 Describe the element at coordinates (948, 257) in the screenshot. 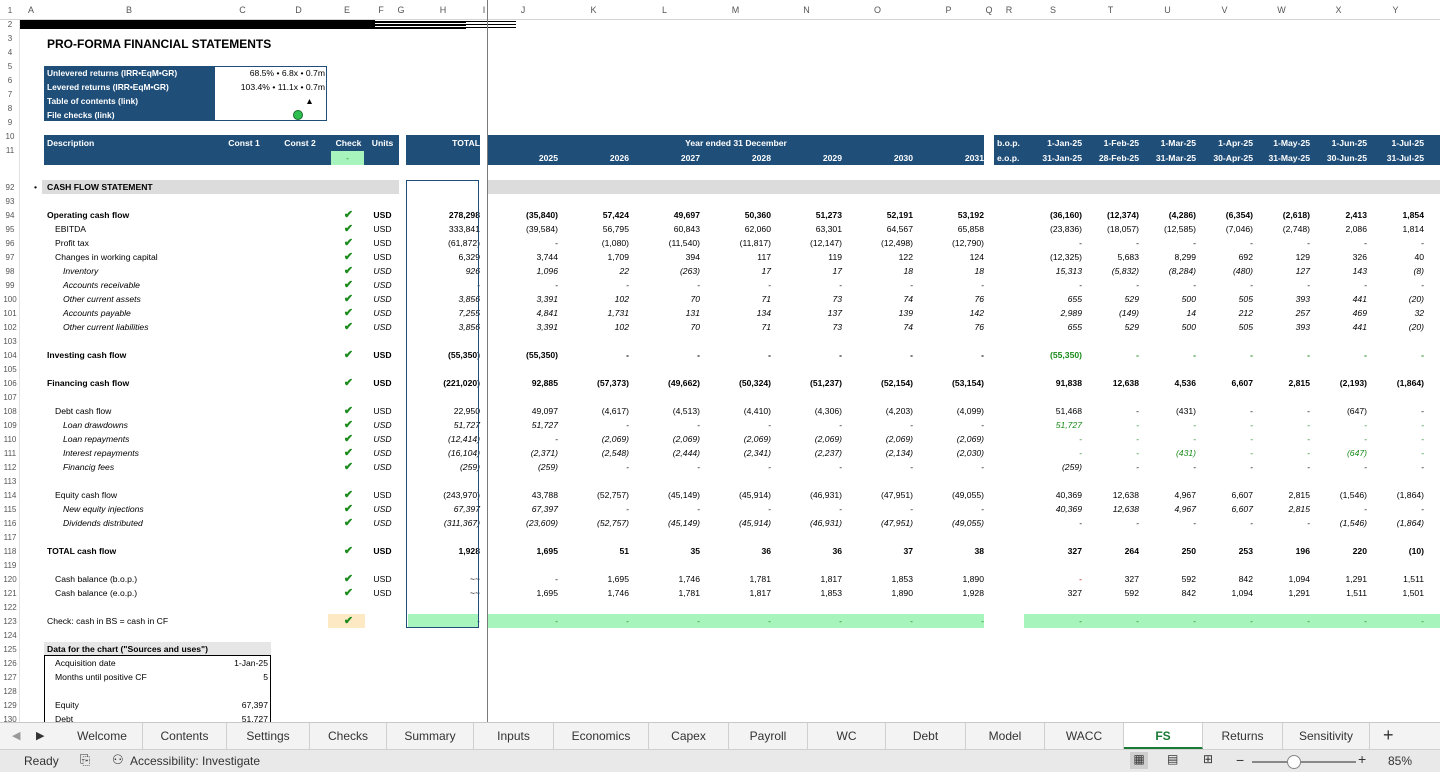

I see `row-year-value: 124` at that location.